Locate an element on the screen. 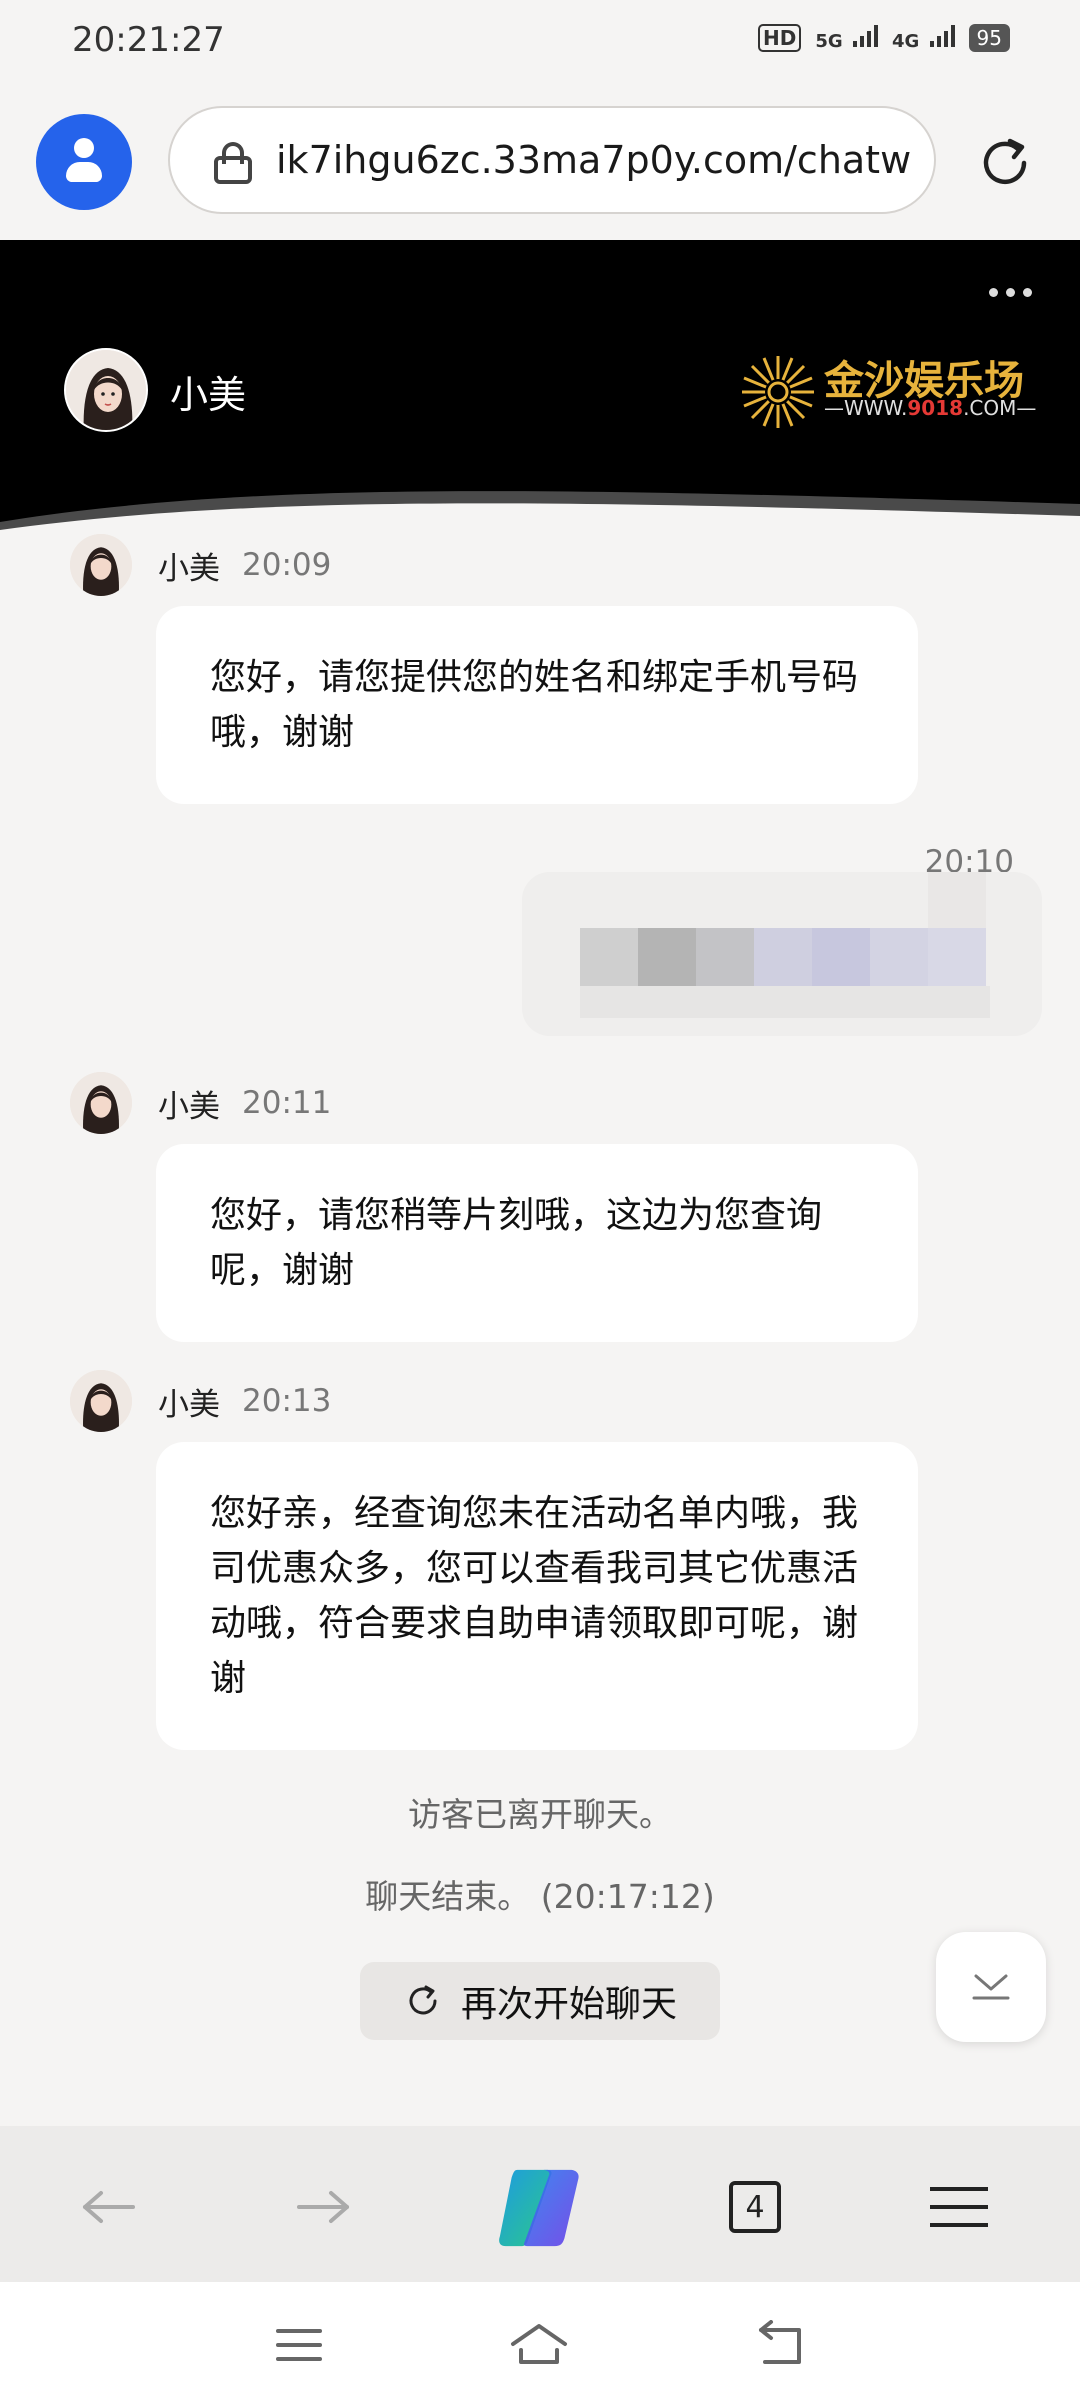 The height and width of the screenshot is (2408, 1080). status-bar: 20:21:27 HD 5G 4G 95 is located at coordinates (540, 43).